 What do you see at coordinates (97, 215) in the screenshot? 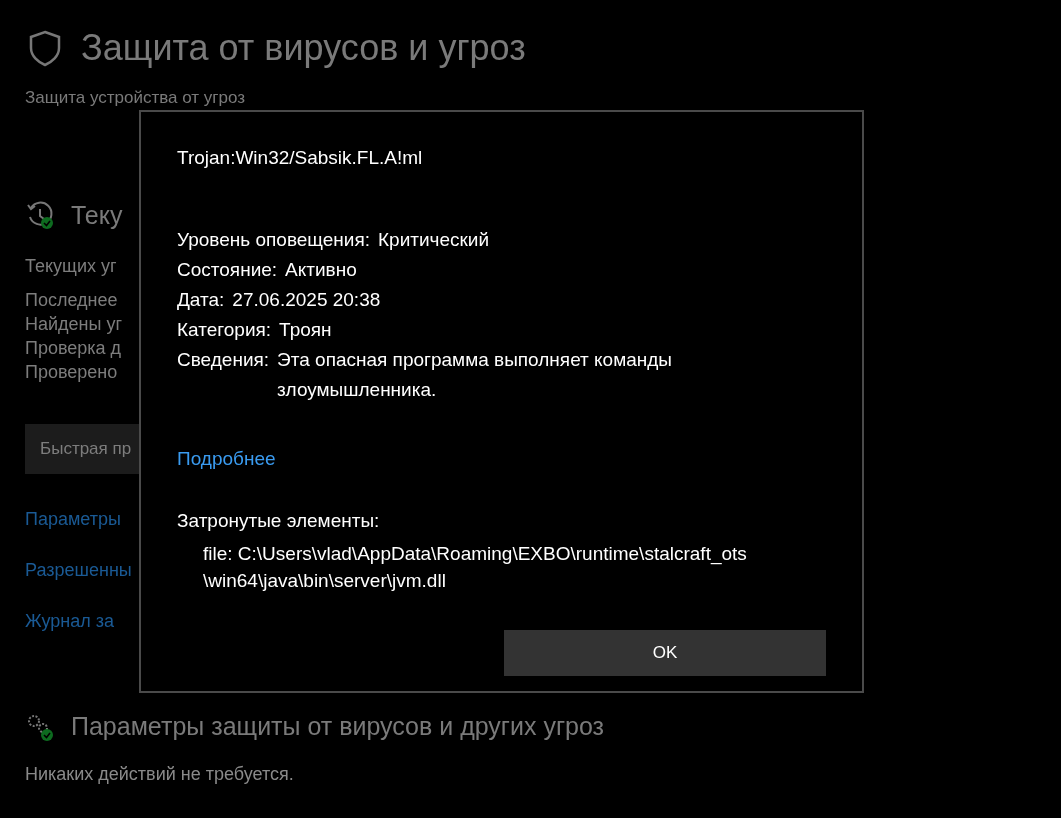
I see `section-title: Теку` at bounding box center [97, 215].